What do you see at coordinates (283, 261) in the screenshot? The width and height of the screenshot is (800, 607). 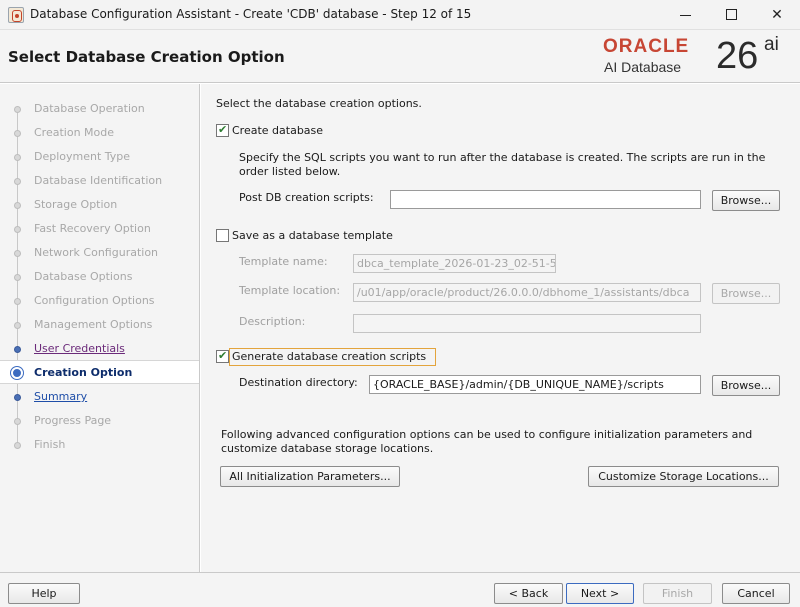 I see `template-name-label: Template name:` at bounding box center [283, 261].